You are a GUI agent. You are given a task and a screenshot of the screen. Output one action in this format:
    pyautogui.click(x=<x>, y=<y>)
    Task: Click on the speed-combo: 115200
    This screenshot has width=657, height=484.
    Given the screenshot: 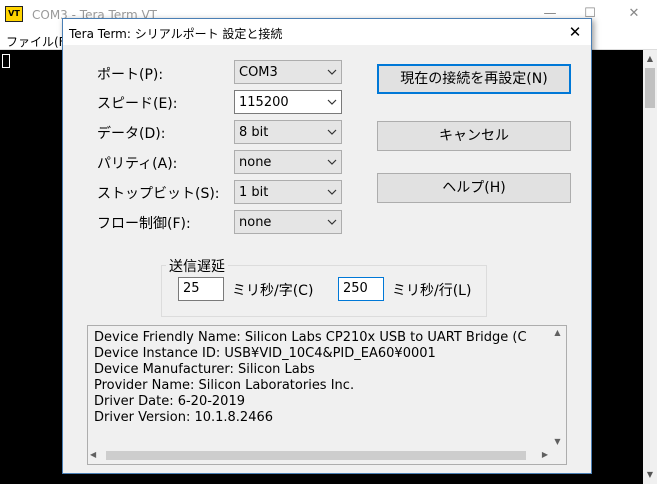 What is the action you would take?
    pyautogui.click(x=288, y=102)
    